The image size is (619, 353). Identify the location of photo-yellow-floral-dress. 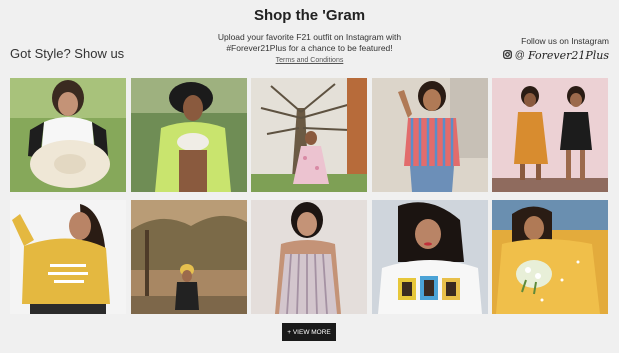
(550, 257).